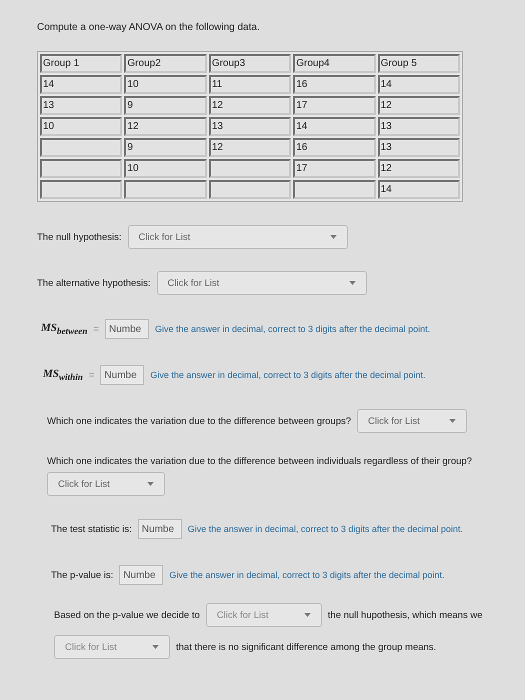 The image size is (525, 700). Describe the element at coordinates (91, 529) in the screenshot. I see `question-label: The test statistic is:` at that location.